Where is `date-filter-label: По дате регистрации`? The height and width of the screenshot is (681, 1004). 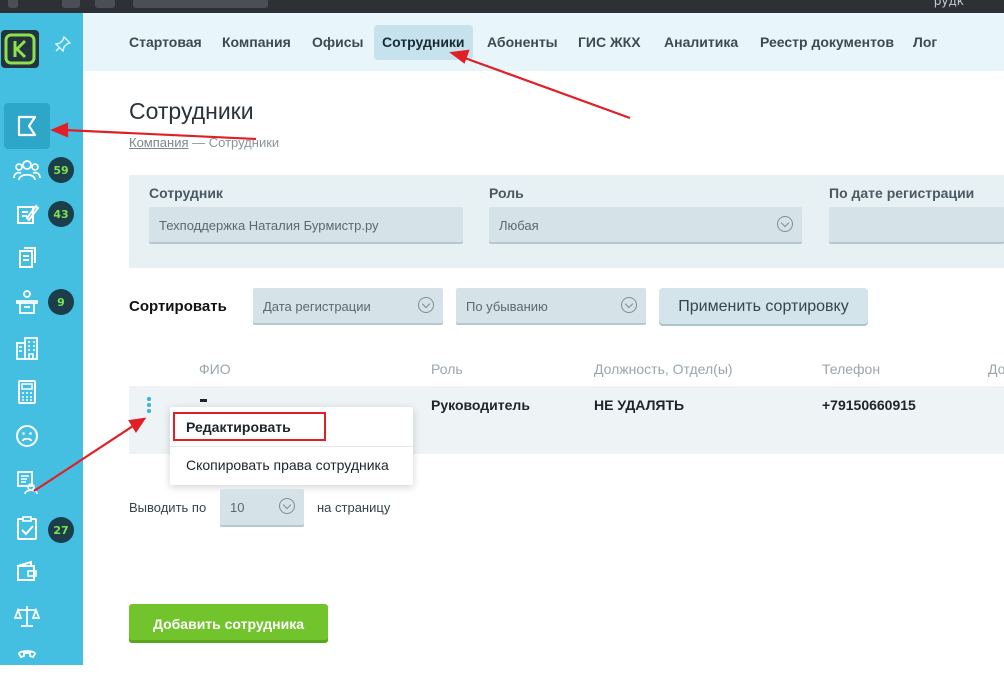
date-filter-label: По дате регистрации is located at coordinates (902, 193).